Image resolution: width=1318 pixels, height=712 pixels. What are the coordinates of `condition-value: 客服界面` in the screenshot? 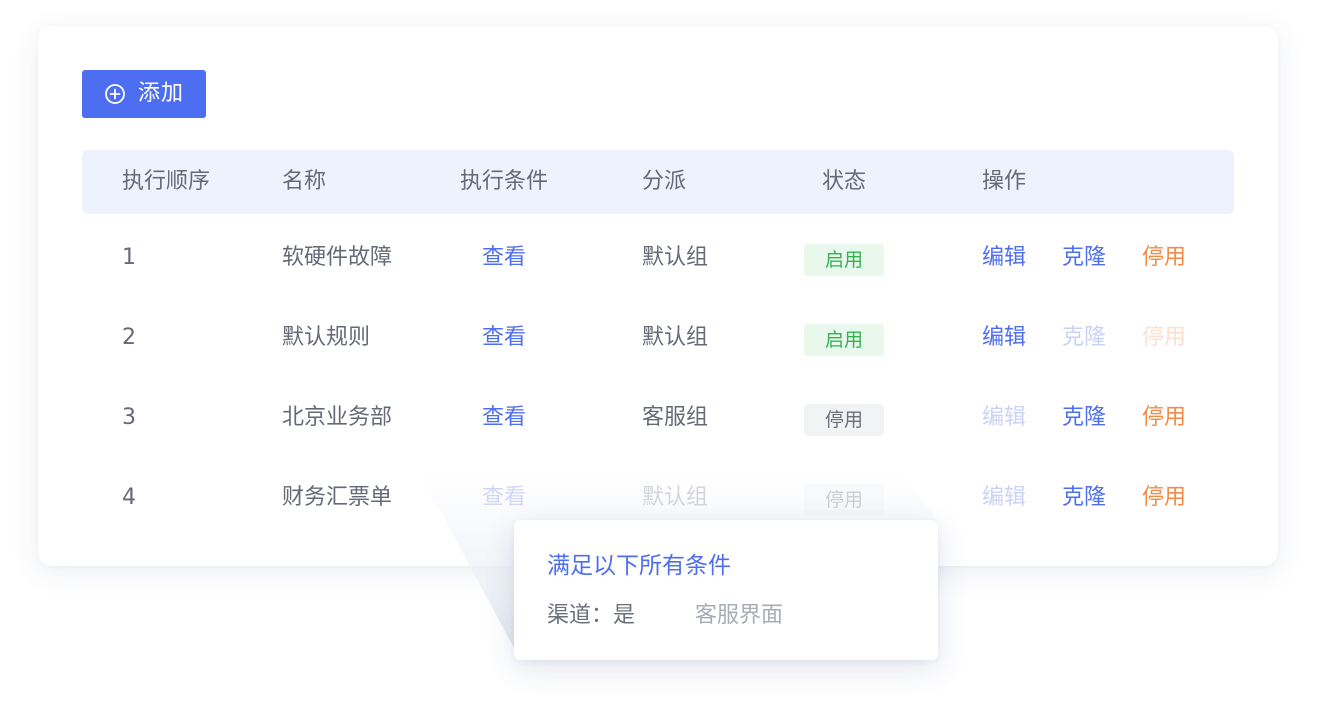 It's located at (739, 615).